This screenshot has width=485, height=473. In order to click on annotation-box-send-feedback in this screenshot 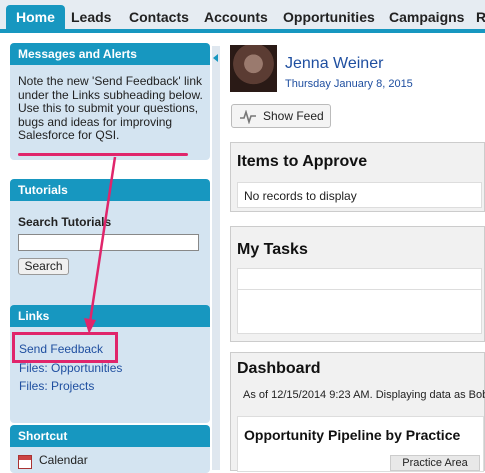, I will do `click(65, 347)`.